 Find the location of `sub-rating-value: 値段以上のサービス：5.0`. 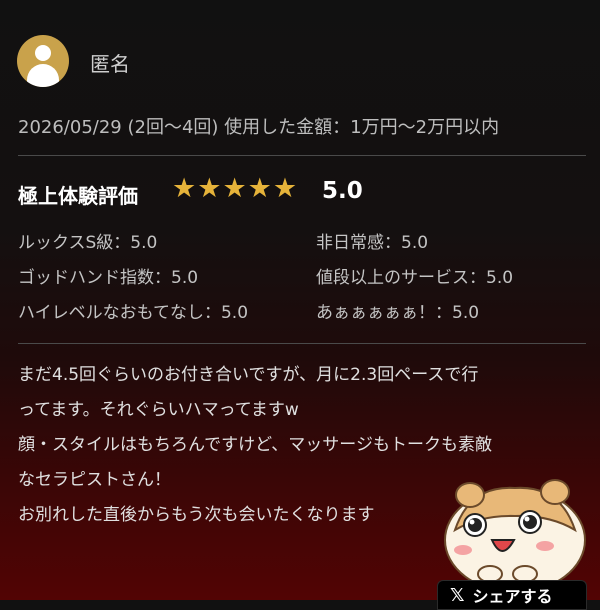

sub-rating-value: 値段以上のサービス：5.0 is located at coordinates (415, 278).